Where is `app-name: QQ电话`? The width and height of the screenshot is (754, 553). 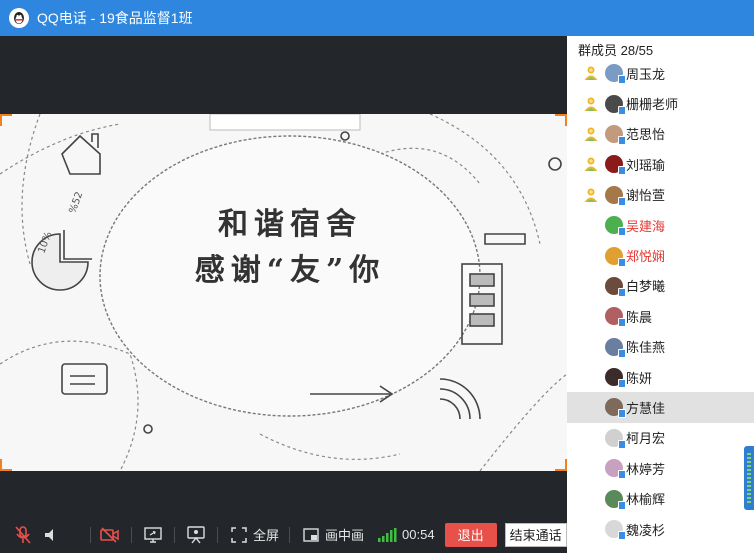
app-name: QQ电话 is located at coordinates (62, 18).